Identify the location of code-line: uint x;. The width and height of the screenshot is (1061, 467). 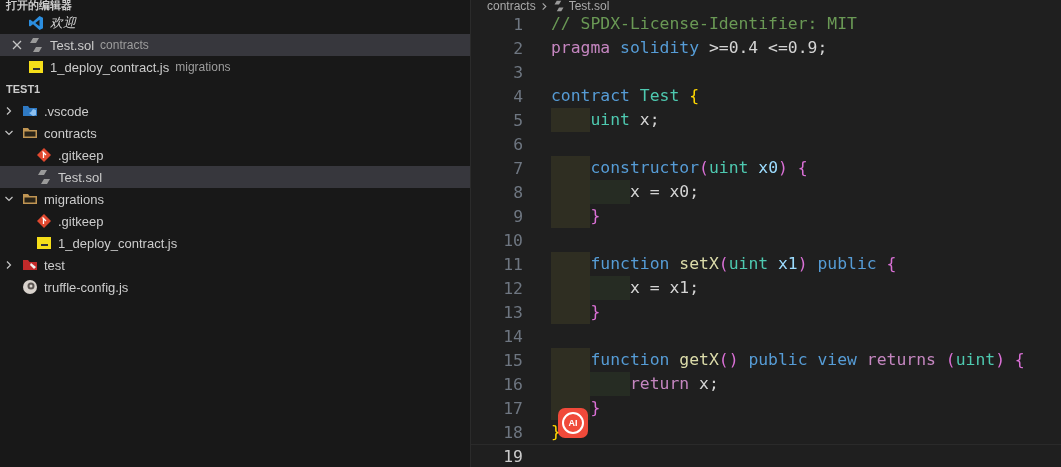
(605, 120).